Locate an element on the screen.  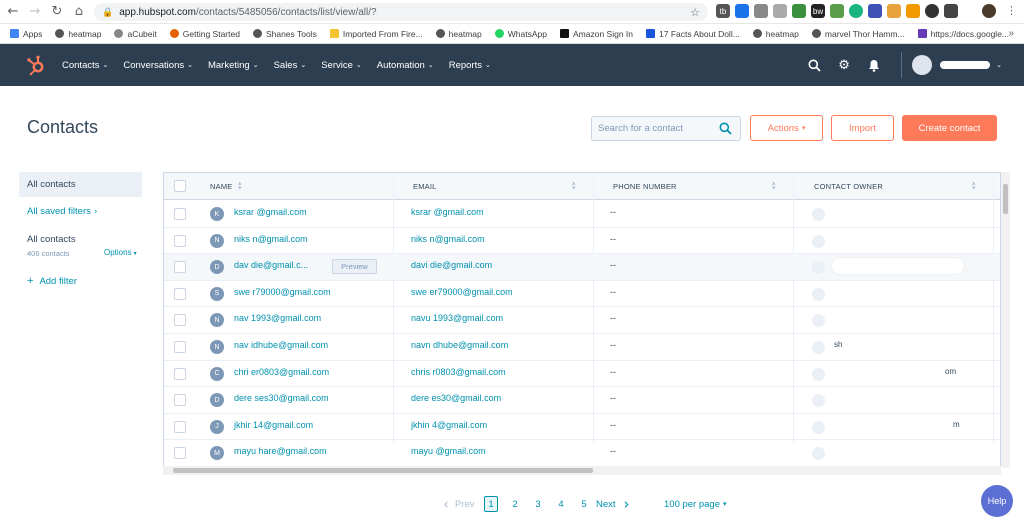
bell-icon is located at coordinates (874, 65).